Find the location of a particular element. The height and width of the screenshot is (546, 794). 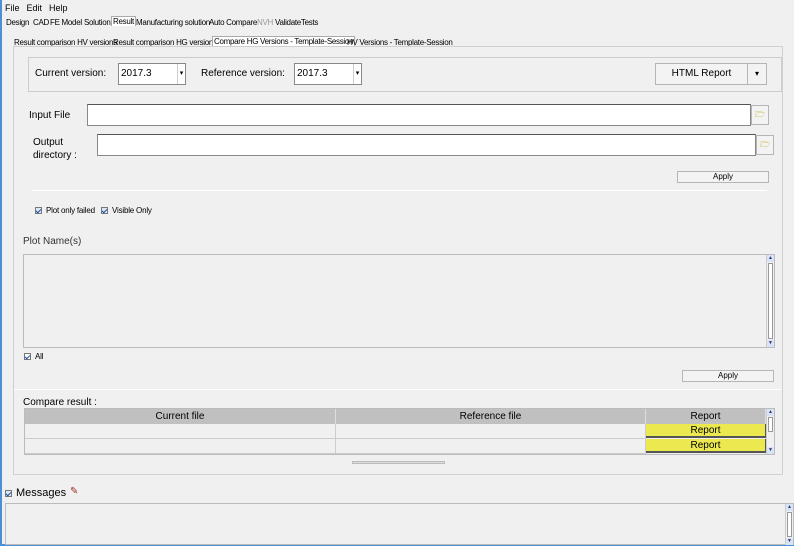

messages-toggle: Messages is located at coordinates (35, 493).